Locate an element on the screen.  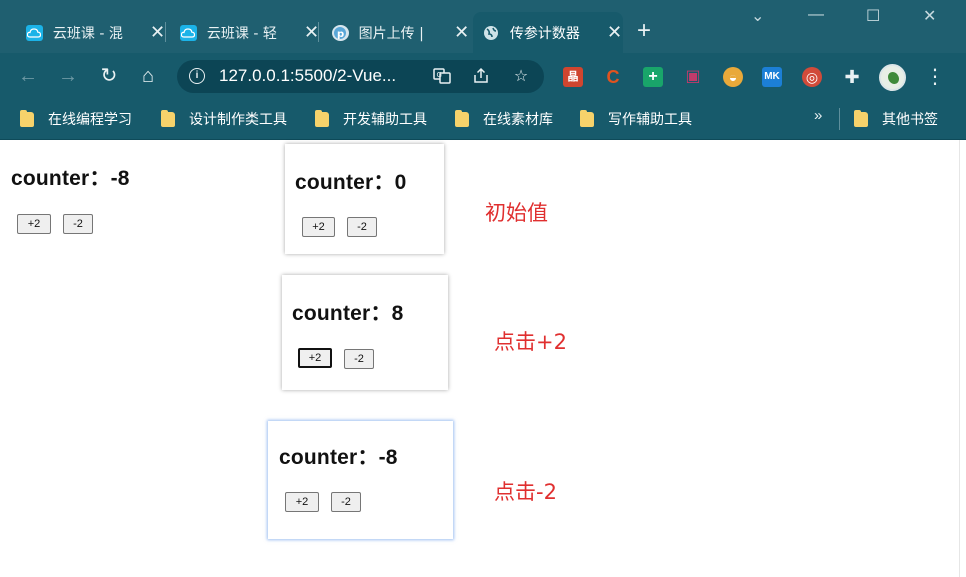
snapshot-counter-heading: counter：8 is located at coordinates (348, 312).